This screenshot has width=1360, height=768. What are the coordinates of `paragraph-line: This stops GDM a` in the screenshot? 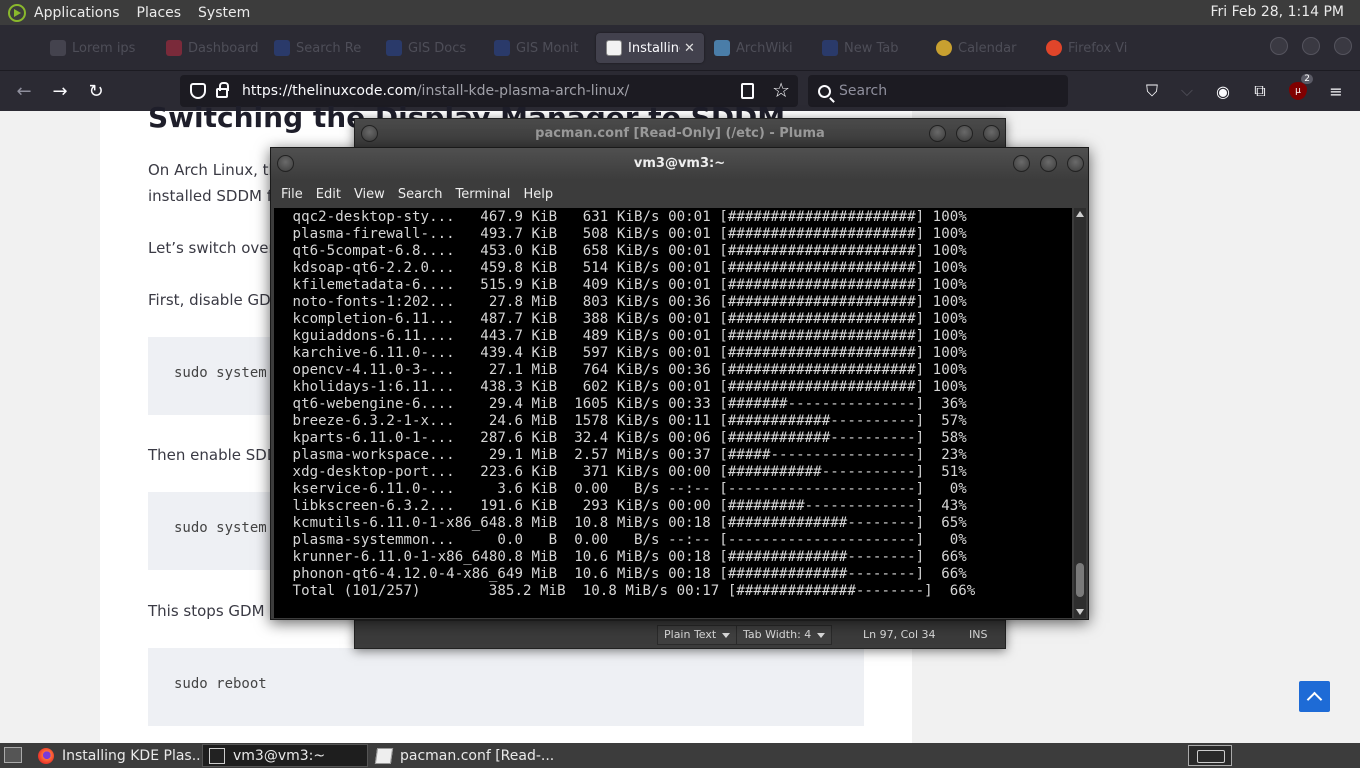 It's located at (213, 611).